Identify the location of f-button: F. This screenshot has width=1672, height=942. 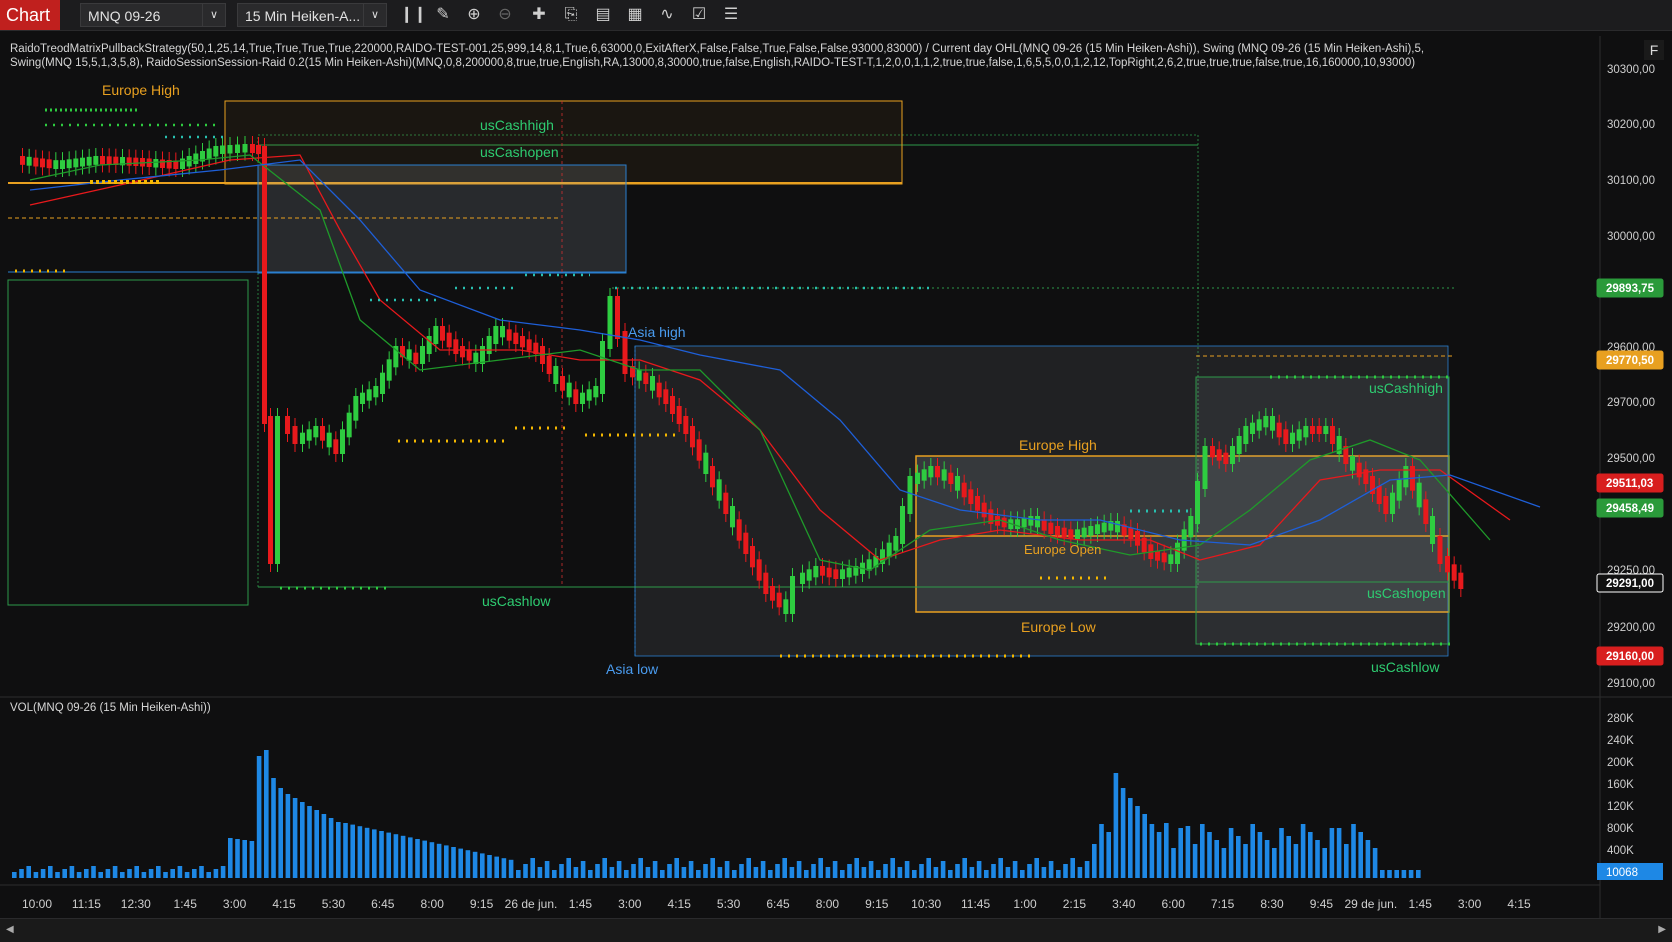
(1654, 50).